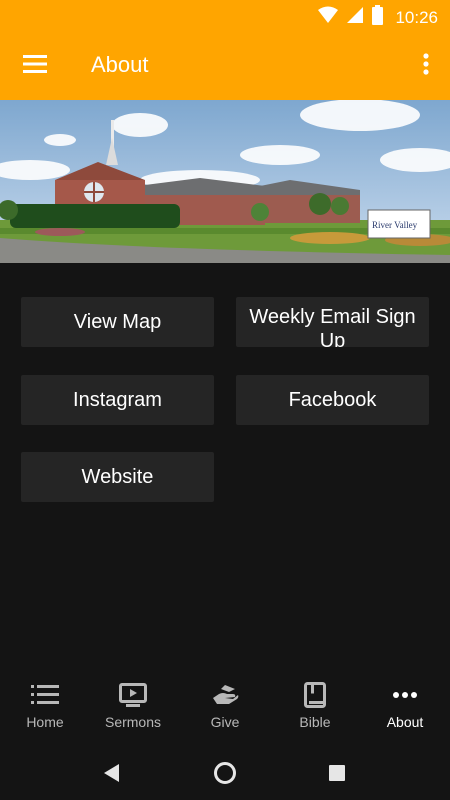 Image resolution: width=450 pixels, height=800 pixels. Describe the element at coordinates (328, 17) in the screenshot. I see `wifi-icon` at that location.